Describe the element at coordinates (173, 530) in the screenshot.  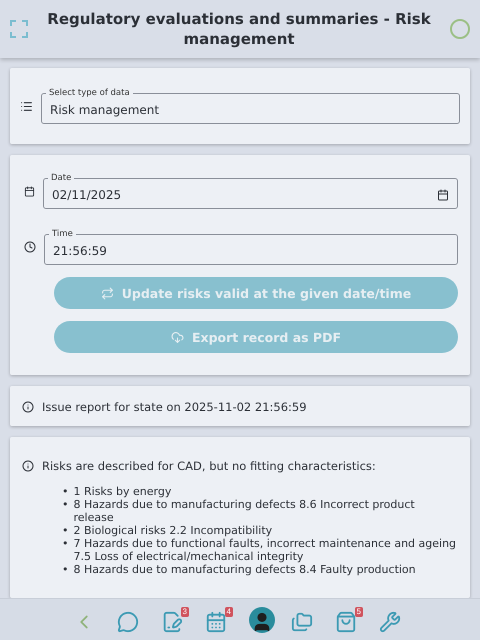
I see `risk-item: 2 Biological risks 2.2 Incompatibility` at that location.